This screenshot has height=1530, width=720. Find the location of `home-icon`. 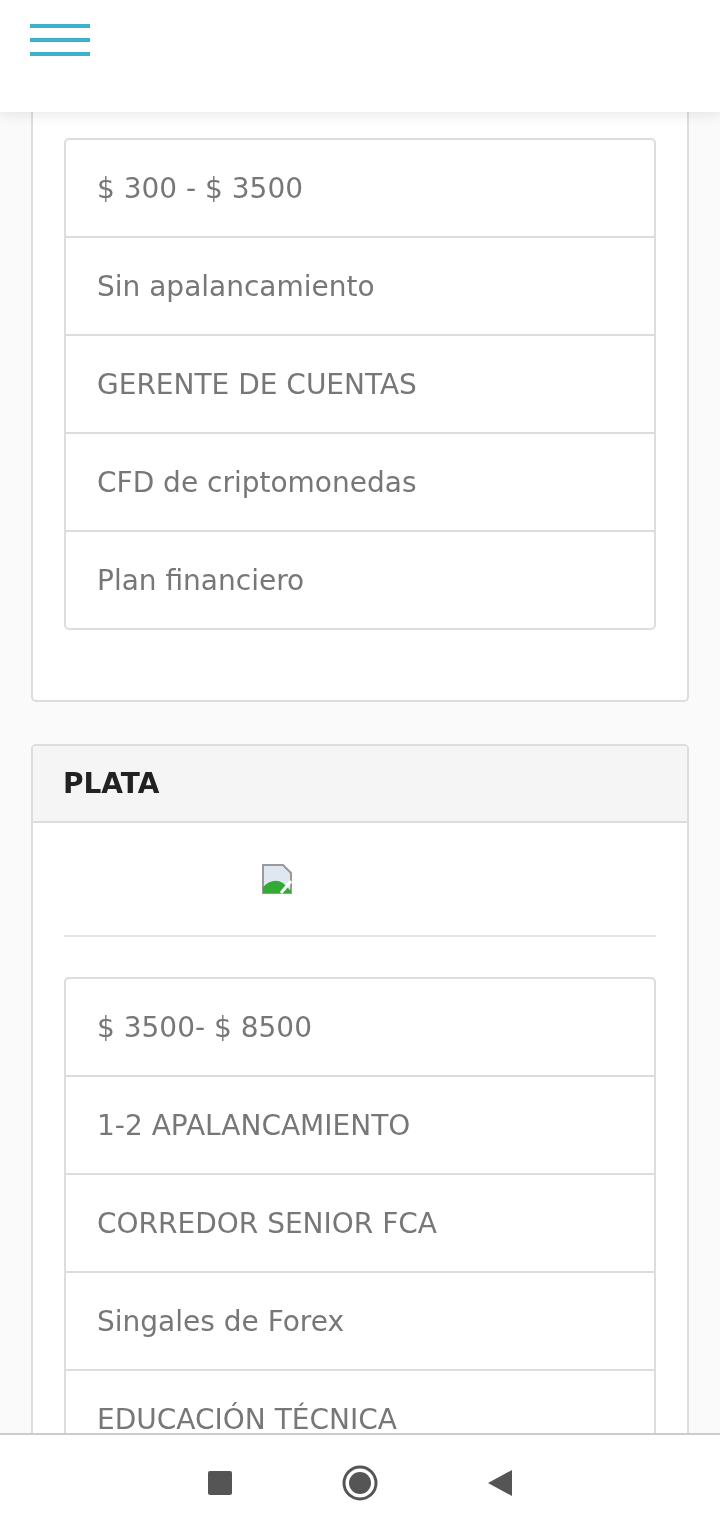

home-icon is located at coordinates (360, 1482).